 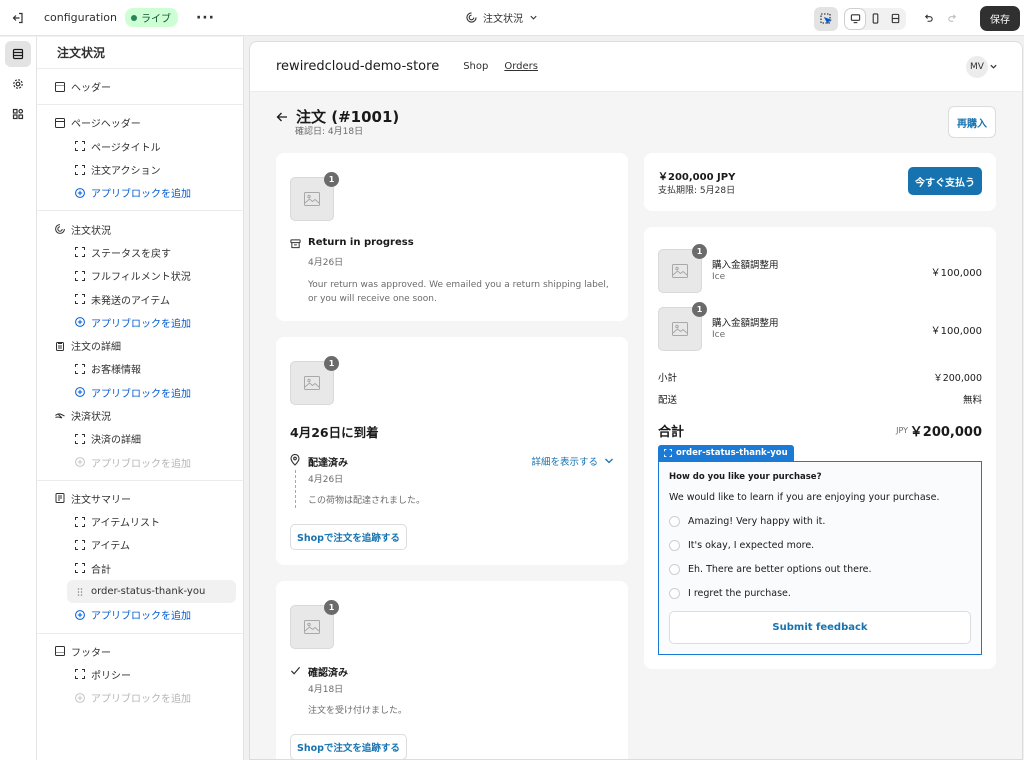 What do you see at coordinates (741, 545) in the screenshot?
I see `survey-option: It's okay, I expected more.` at bounding box center [741, 545].